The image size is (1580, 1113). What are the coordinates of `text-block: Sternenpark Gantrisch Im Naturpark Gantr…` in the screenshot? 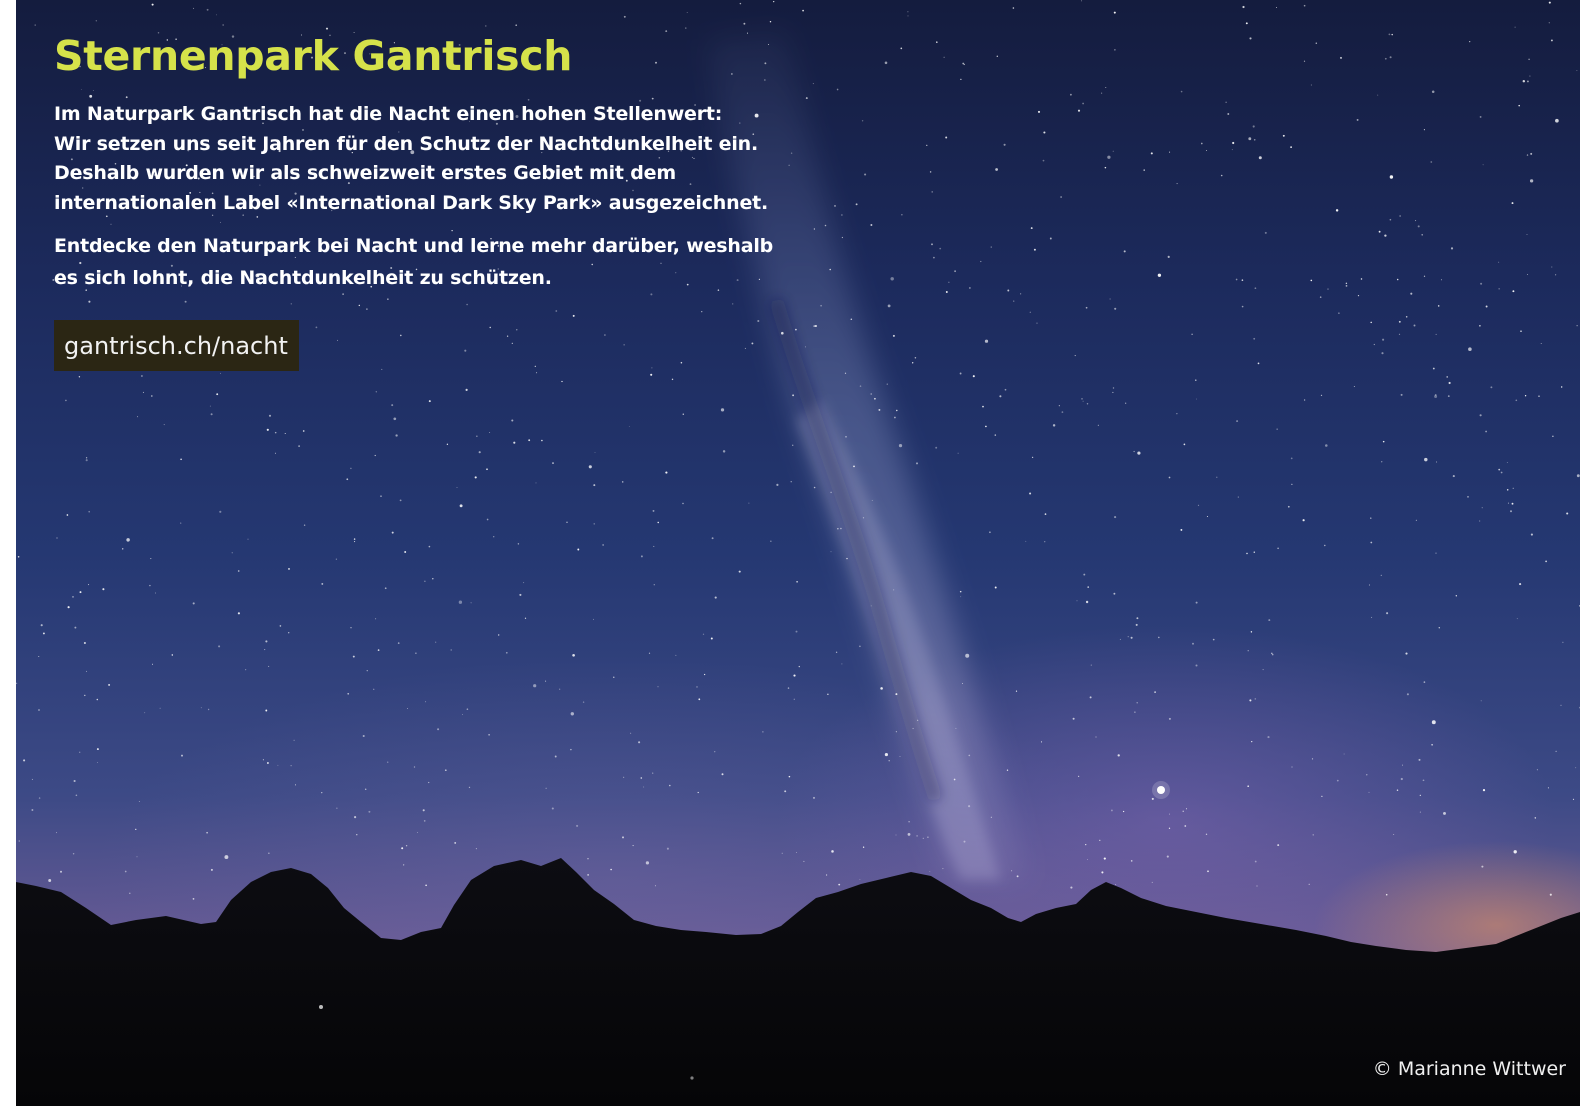 It's located at (424, 199).